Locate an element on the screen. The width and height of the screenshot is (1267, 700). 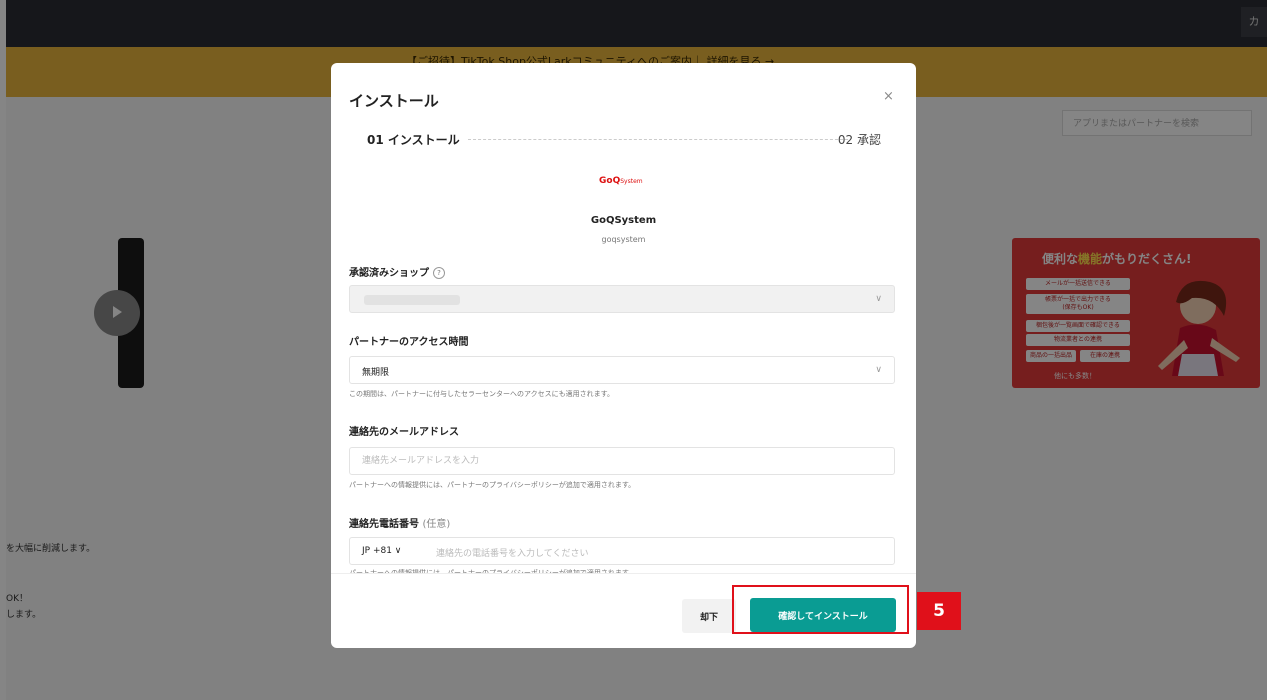
app-name: GoQSystem is located at coordinates (623, 220).